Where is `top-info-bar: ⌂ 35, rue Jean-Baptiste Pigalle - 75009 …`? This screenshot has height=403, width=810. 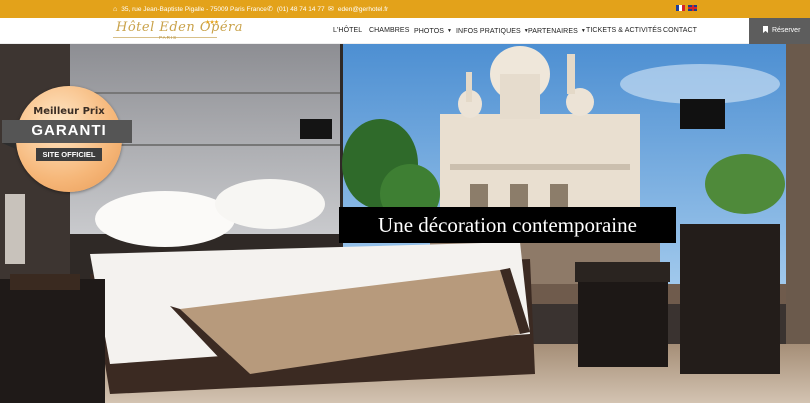
top-info-bar: ⌂ 35, rue Jean-Baptiste Pigalle - 75009 … is located at coordinates (405, 9).